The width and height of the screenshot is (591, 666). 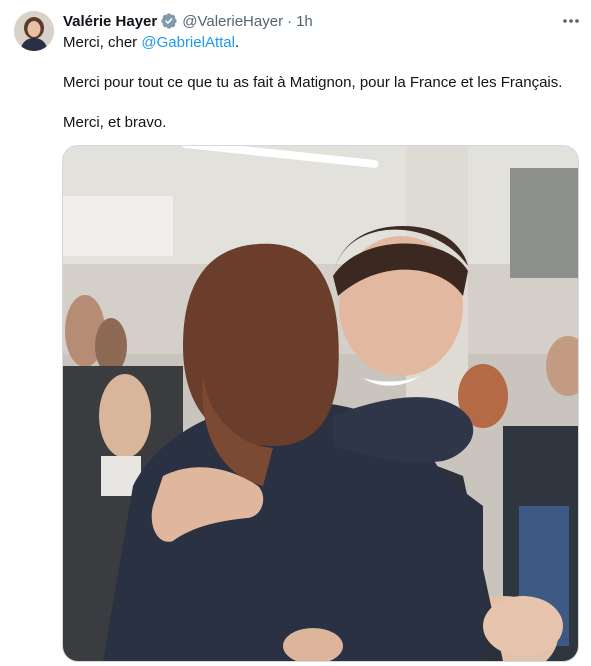 I want to click on text-prefix: Merci, cher, so click(x=102, y=42).